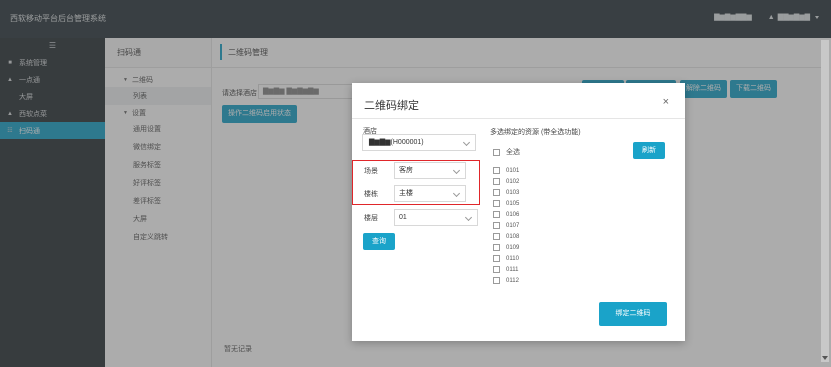 This screenshot has height=367, width=831. Describe the element at coordinates (535, 132) in the screenshot. I see `resource-title: 多选绑定的资源 (带全选功能)` at that location.